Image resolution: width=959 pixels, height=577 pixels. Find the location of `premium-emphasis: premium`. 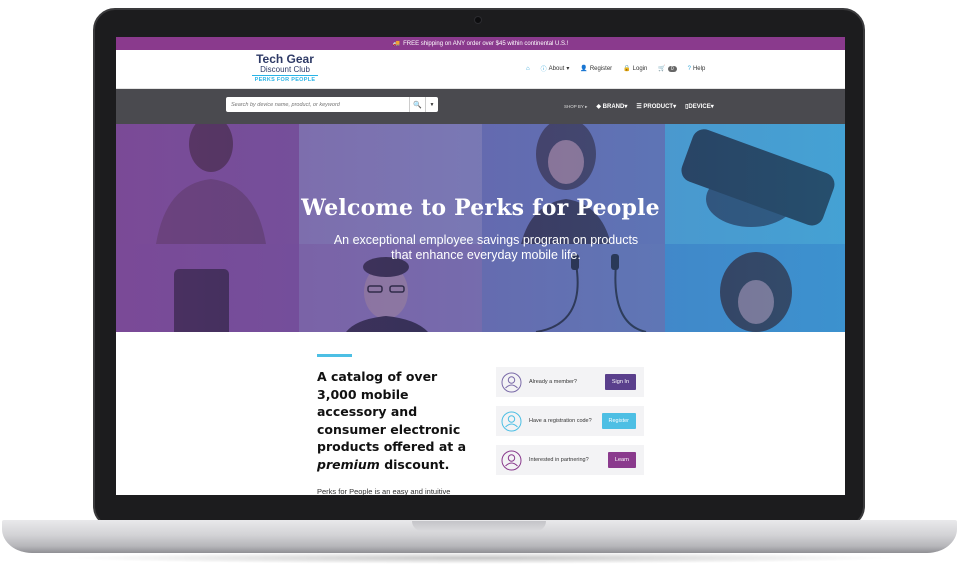

premium-emphasis: premium is located at coordinates (348, 464).